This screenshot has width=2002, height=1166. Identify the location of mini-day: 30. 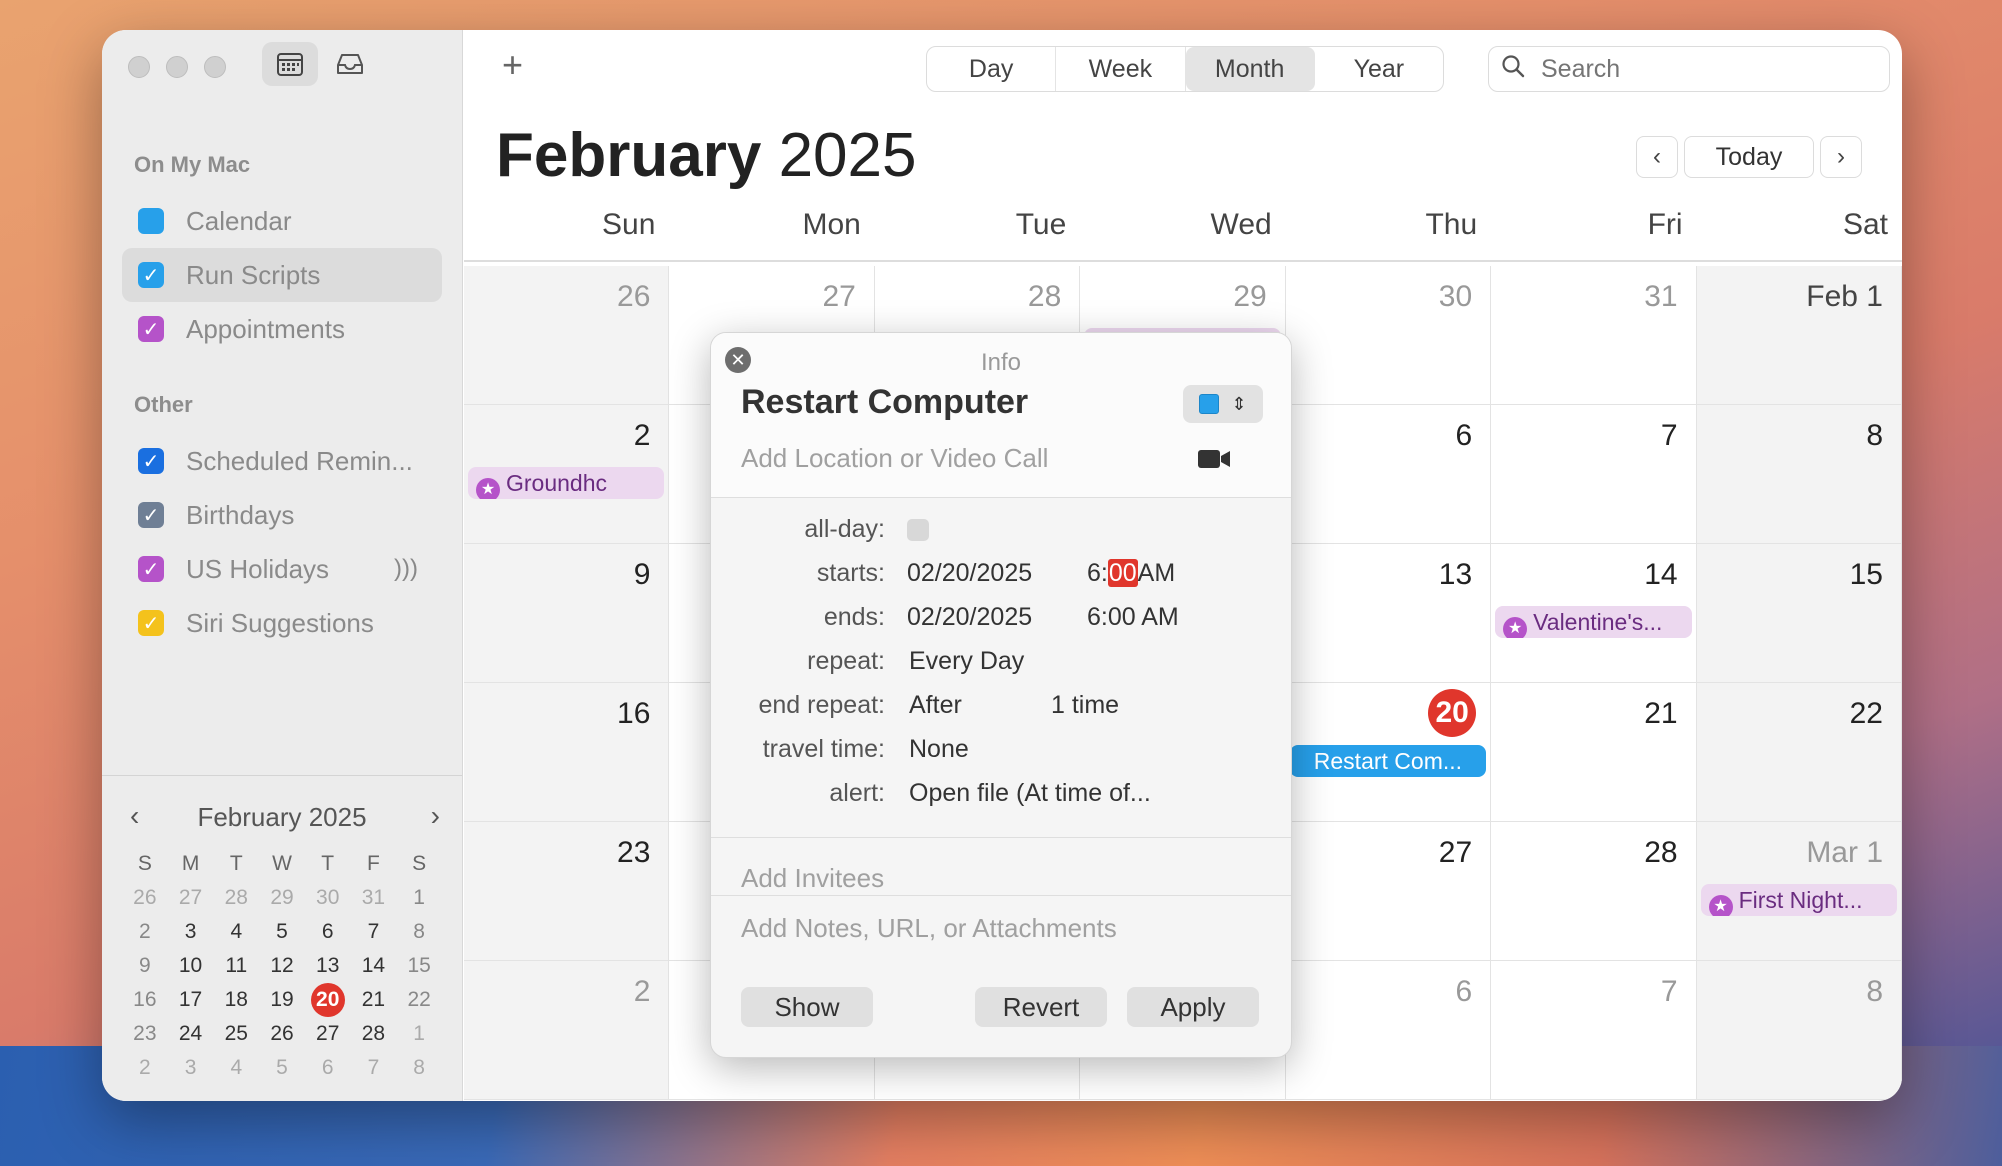
(328, 898).